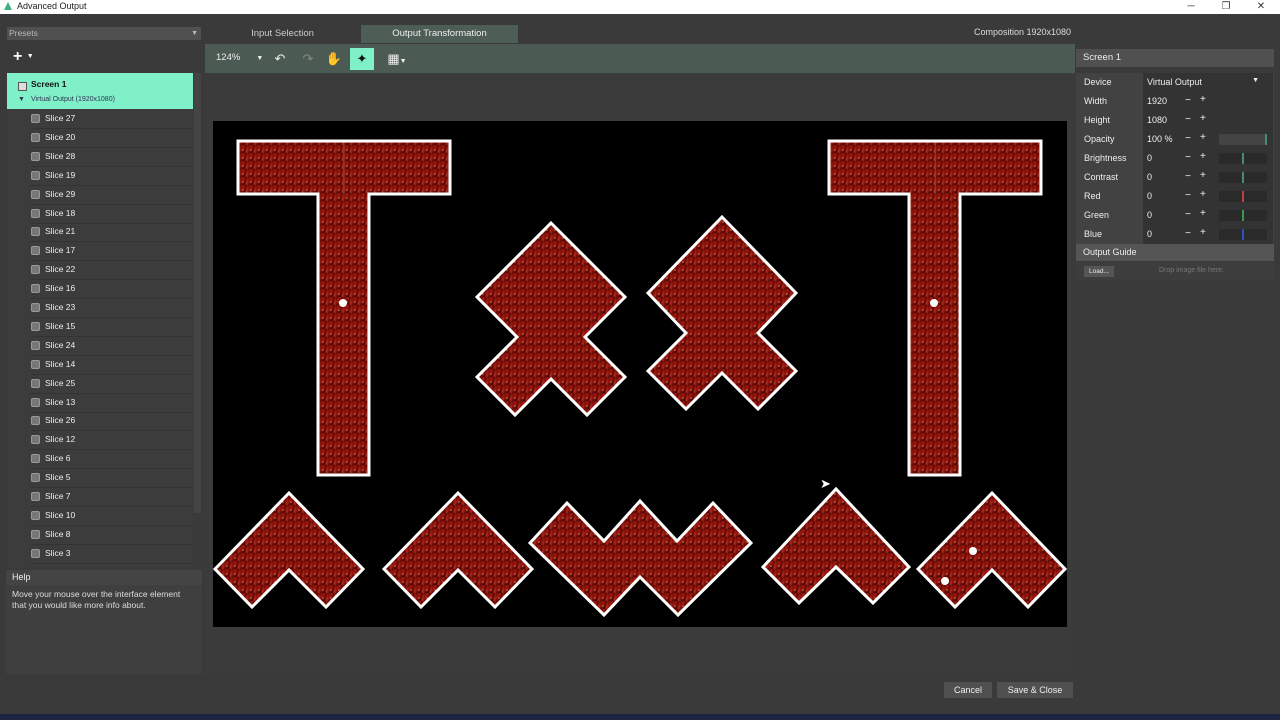  I want to click on green-slider, so click(1243, 215).